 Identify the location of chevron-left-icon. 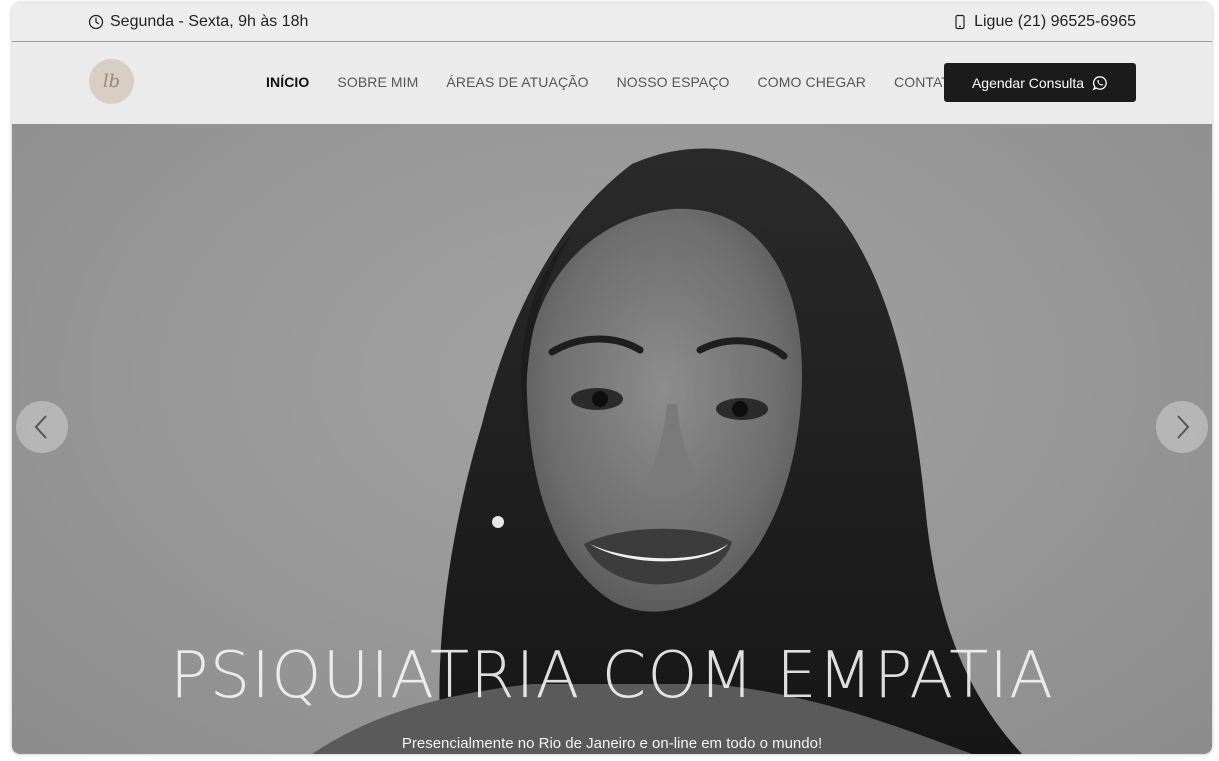
(42, 427).